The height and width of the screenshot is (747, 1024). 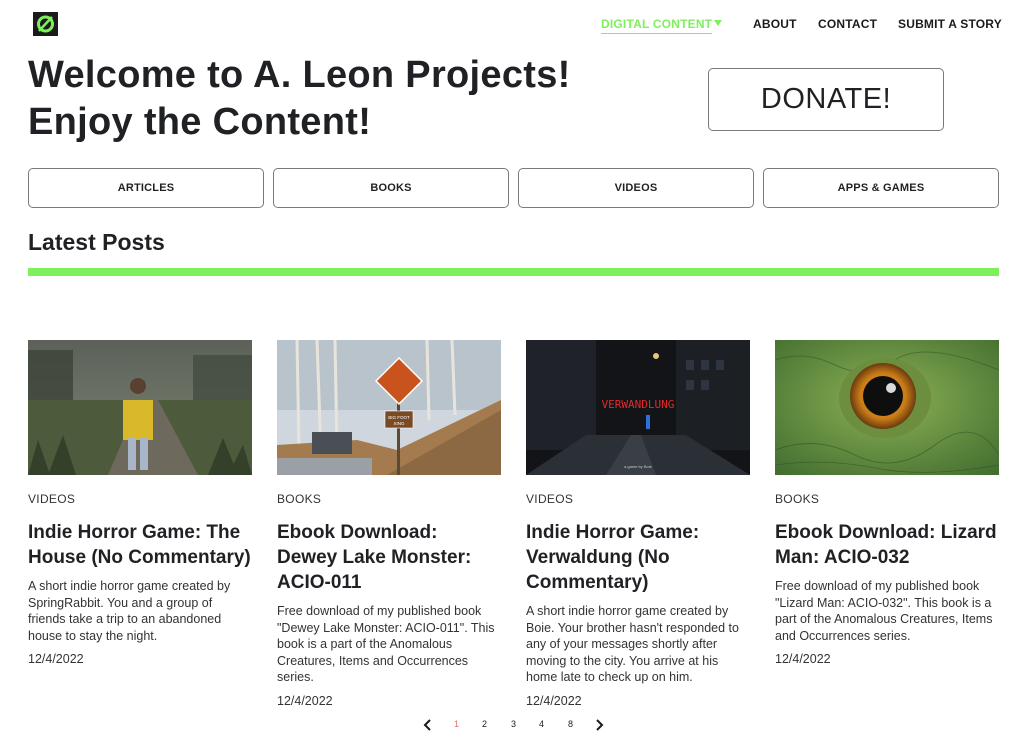 What do you see at coordinates (541, 724) in the screenshot?
I see `page-link: 4` at bounding box center [541, 724].